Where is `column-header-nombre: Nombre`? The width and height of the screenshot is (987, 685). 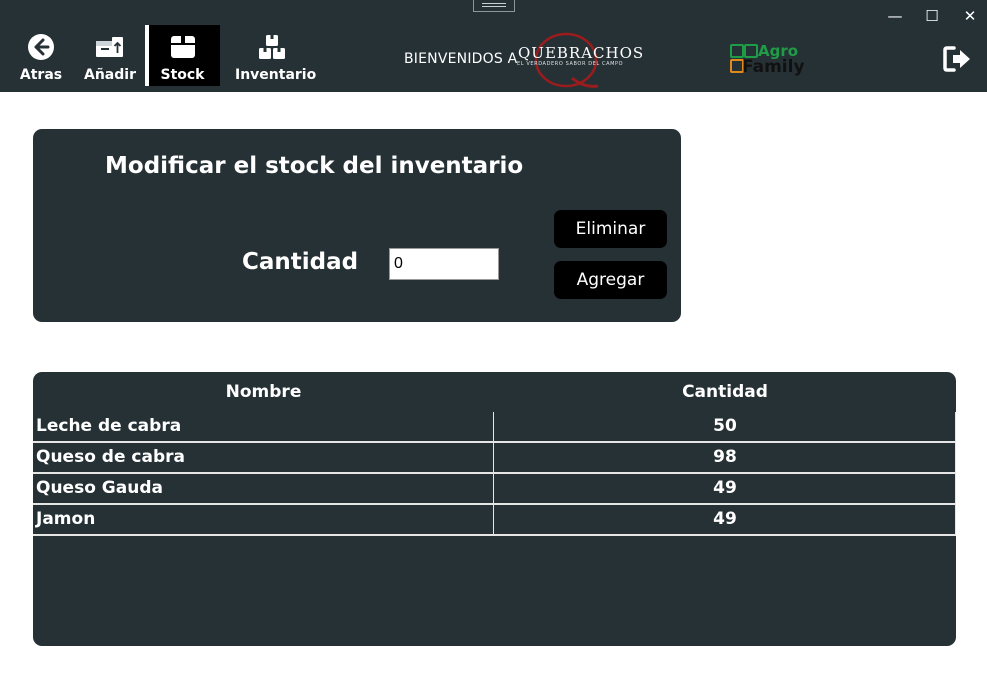
column-header-nombre: Nombre is located at coordinates (263, 392).